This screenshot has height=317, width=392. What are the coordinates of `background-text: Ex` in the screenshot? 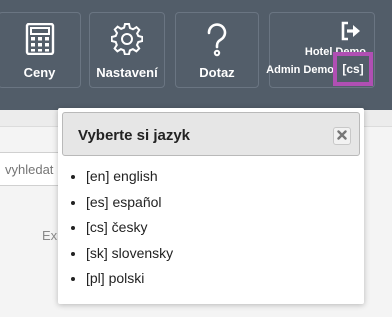 It's located at (50, 235).